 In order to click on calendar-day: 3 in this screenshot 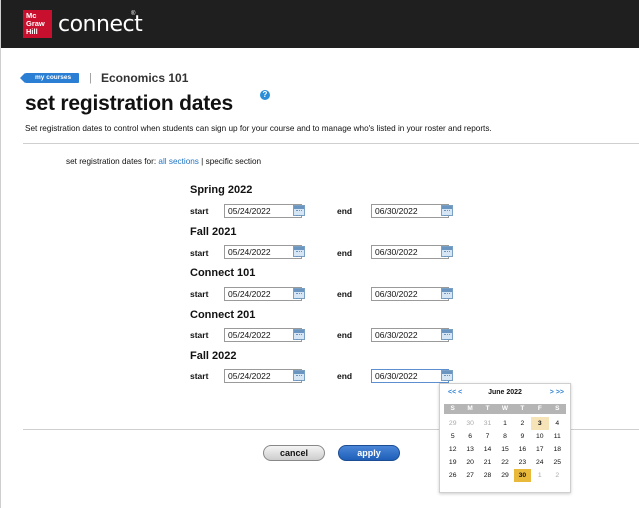, I will do `click(540, 423)`.